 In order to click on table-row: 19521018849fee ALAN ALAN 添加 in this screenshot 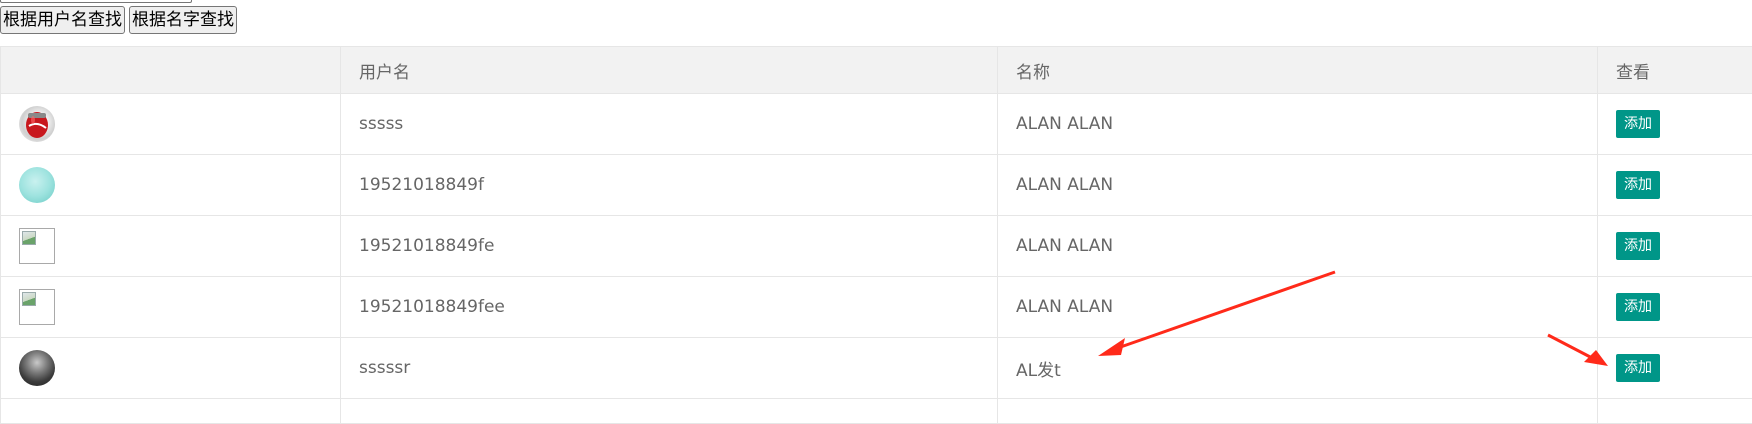, I will do `click(876, 307)`.